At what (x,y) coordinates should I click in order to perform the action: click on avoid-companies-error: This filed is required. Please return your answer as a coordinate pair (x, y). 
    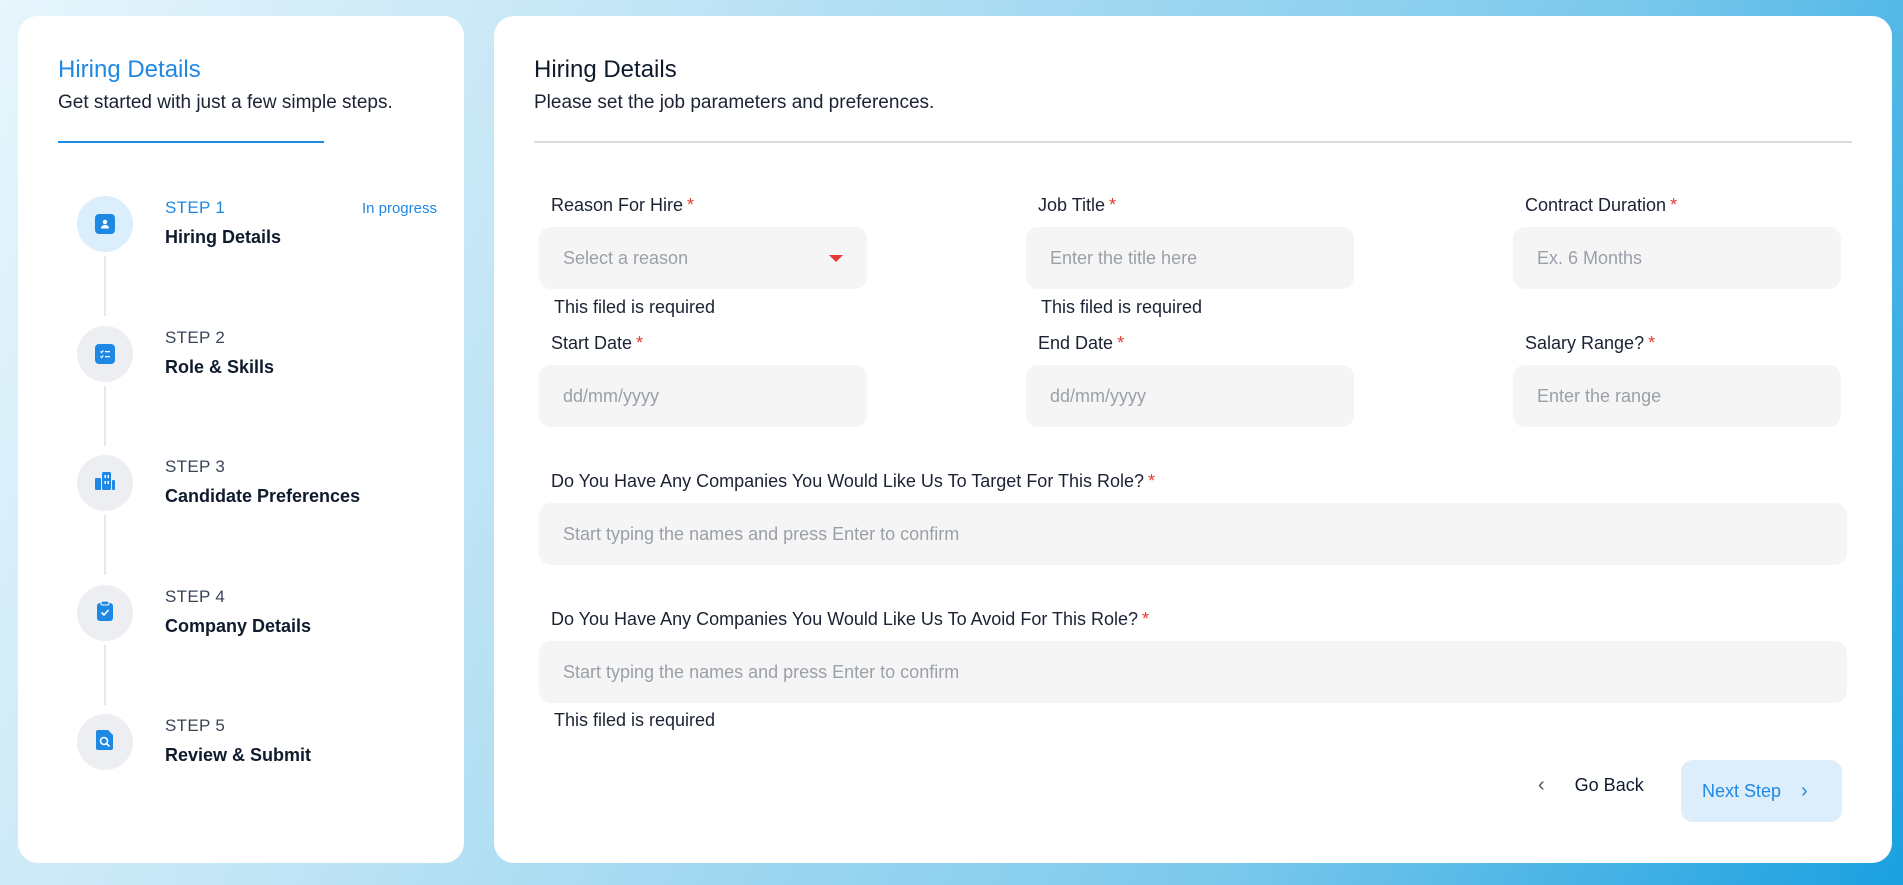
    Looking at the image, I should click on (635, 720).